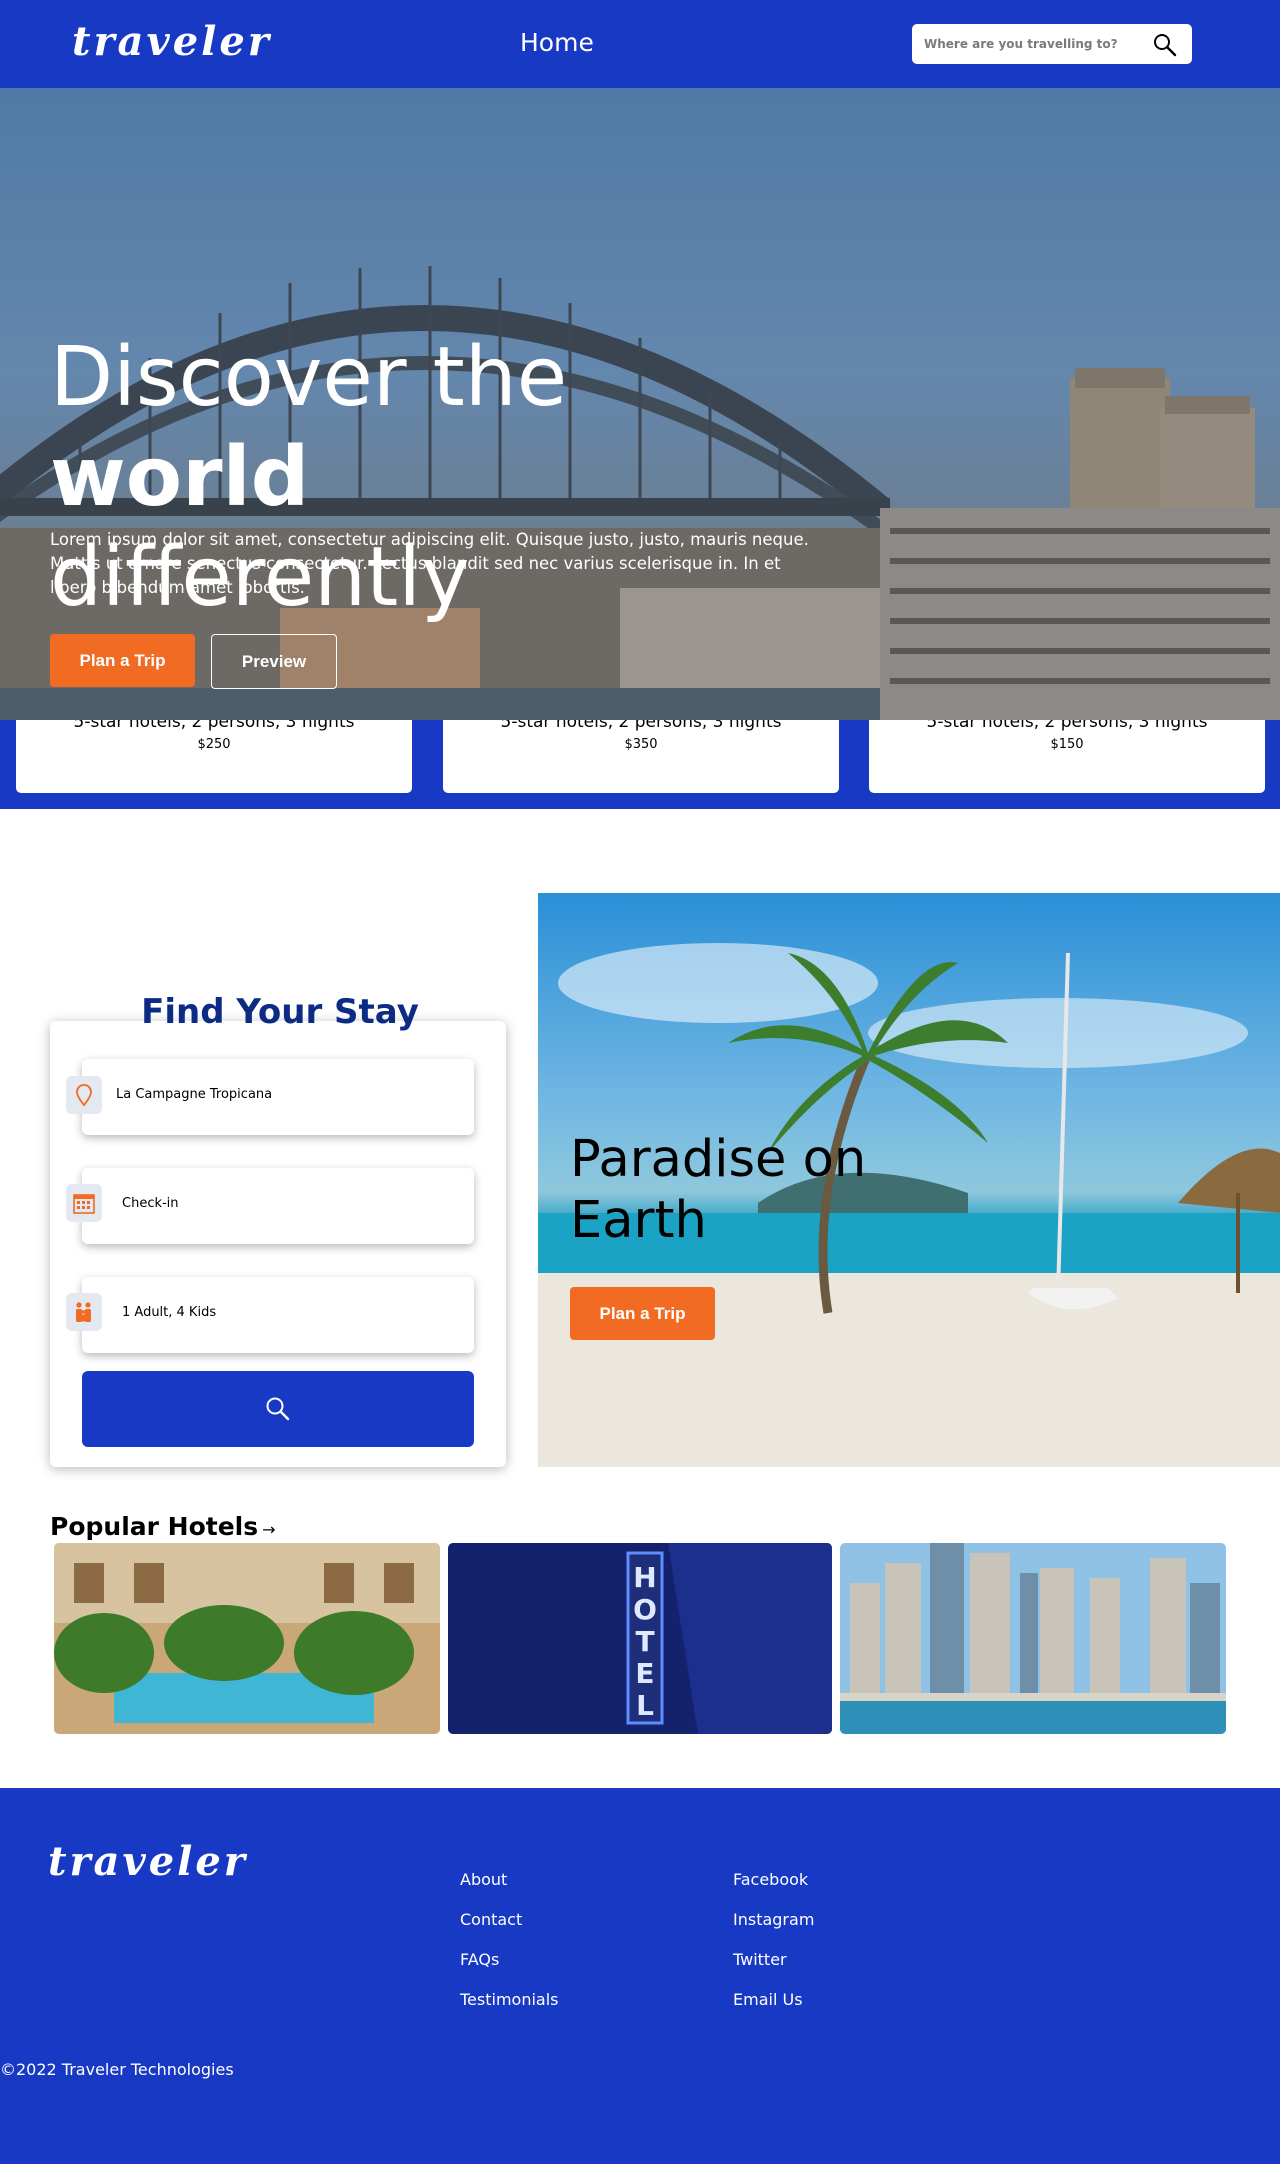 Image resolution: width=1280 pixels, height=2164 pixels. What do you see at coordinates (641, 744) in the screenshot?
I see `deal-price: $350` at bounding box center [641, 744].